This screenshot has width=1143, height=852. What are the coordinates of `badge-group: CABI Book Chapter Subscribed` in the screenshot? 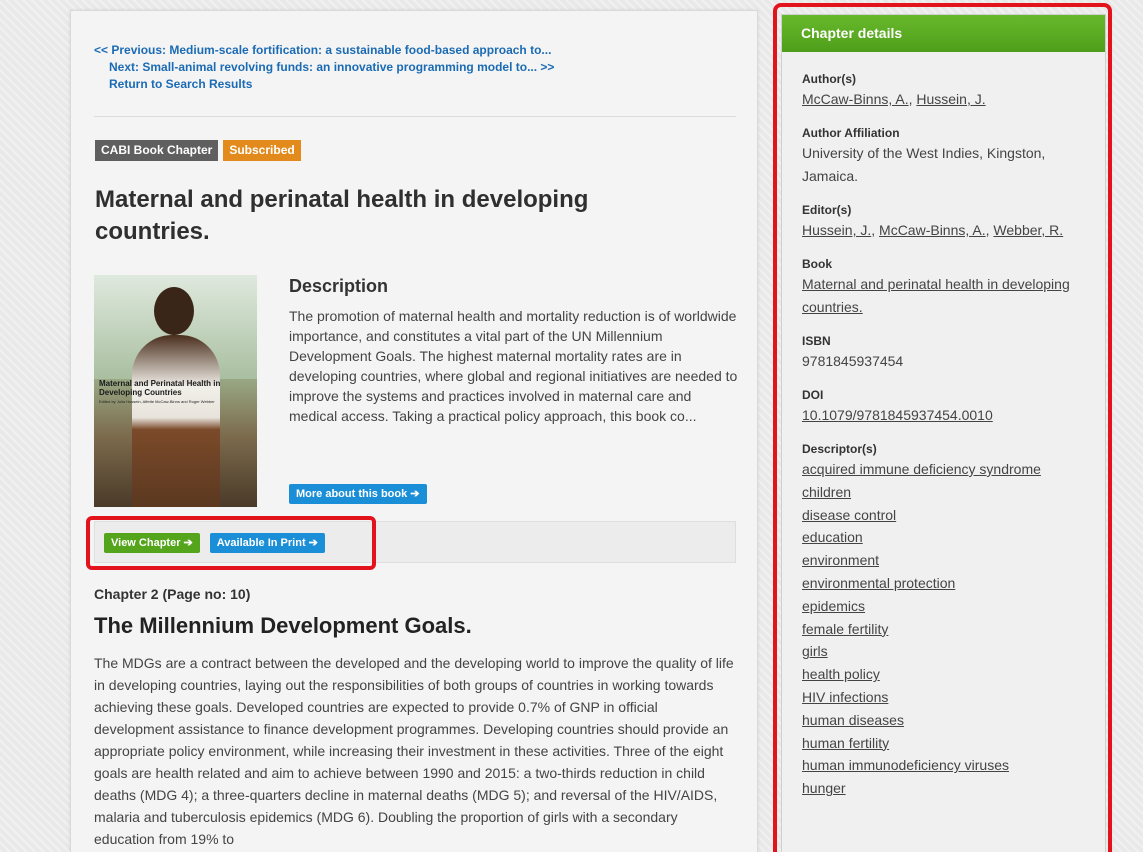 It's located at (198, 150).